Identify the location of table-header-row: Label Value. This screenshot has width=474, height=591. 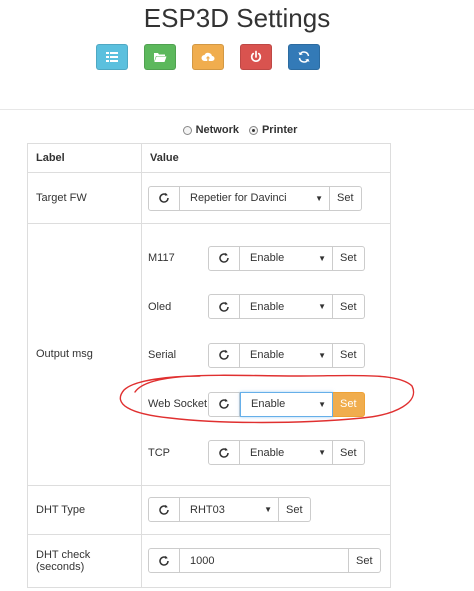
(209, 158).